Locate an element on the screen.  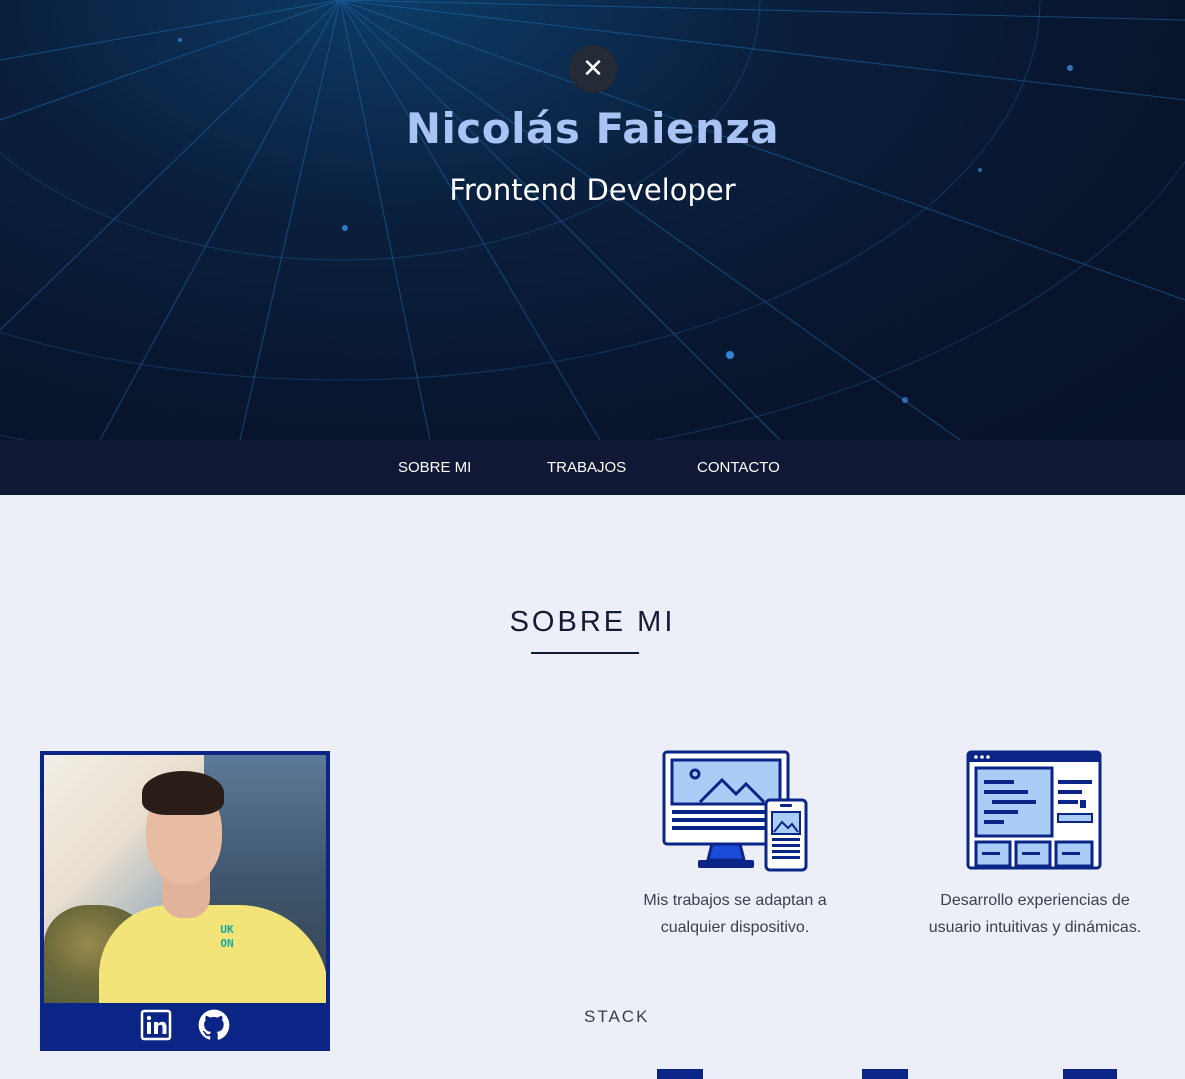
stack-css-icon is located at coordinates (885, 1074).